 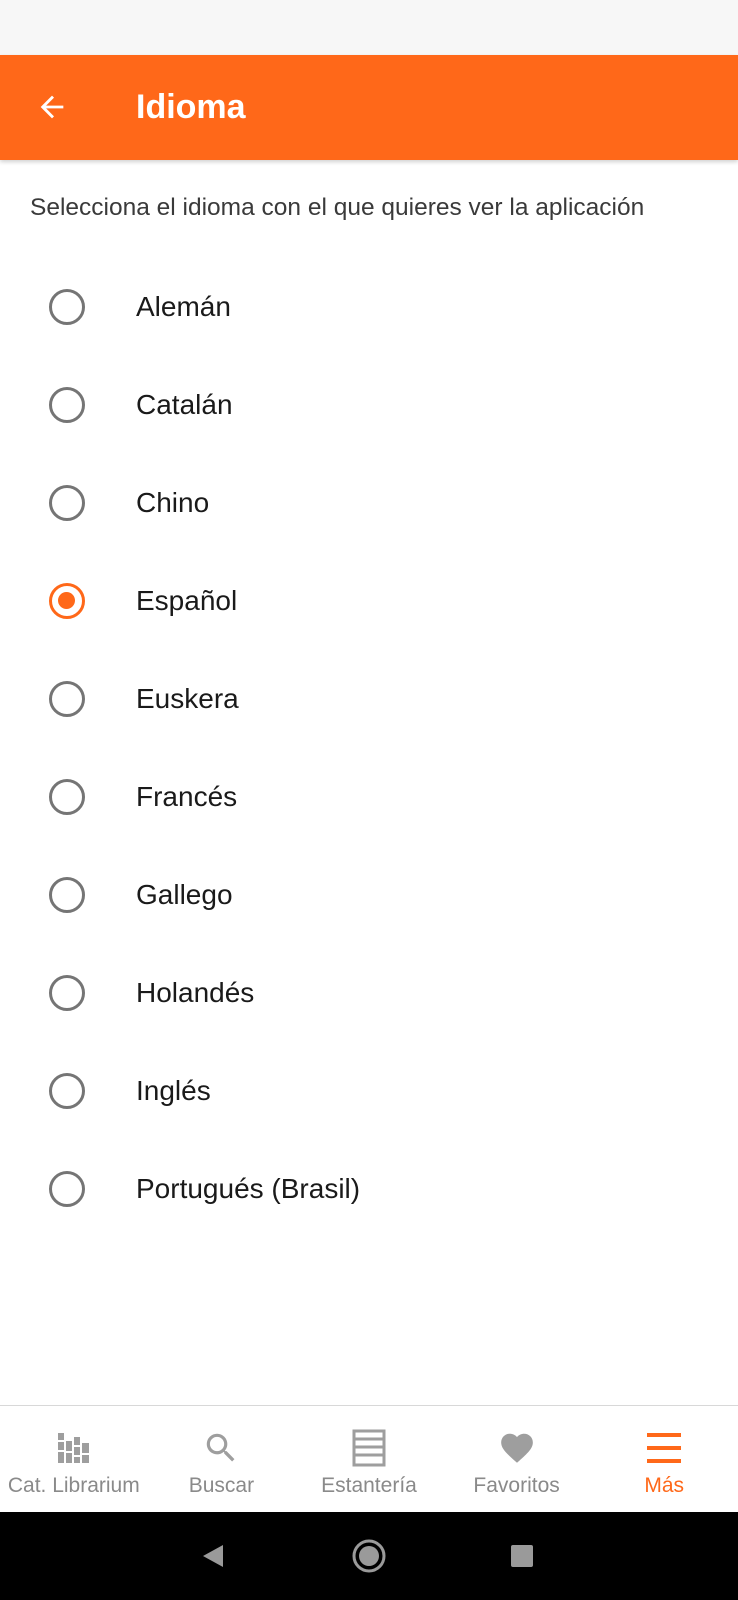 What do you see at coordinates (517, 1448) in the screenshot?
I see `heart-icon` at bounding box center [517, 1448].